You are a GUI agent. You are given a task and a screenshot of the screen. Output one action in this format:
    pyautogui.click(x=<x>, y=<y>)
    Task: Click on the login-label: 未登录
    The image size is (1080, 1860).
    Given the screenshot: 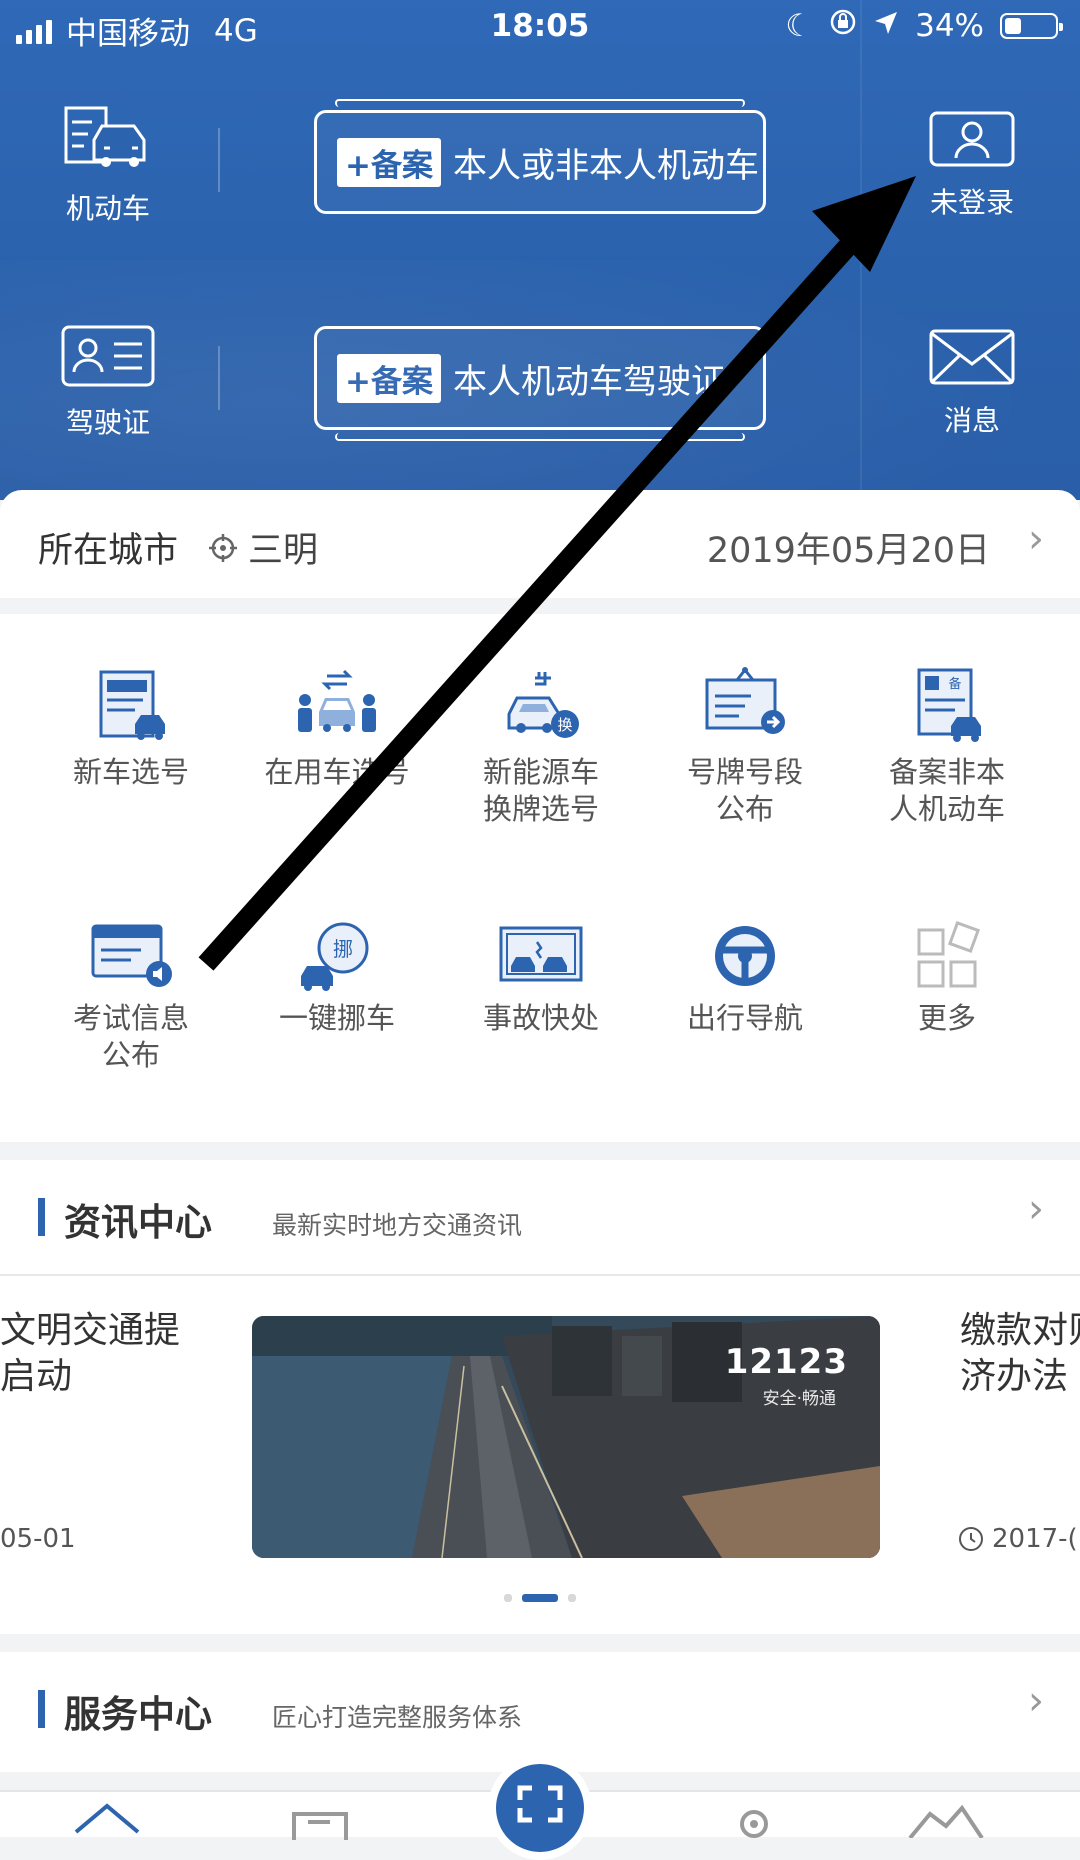 What is the action you would take?
    pyautogui.click(x=971, y=202)
    